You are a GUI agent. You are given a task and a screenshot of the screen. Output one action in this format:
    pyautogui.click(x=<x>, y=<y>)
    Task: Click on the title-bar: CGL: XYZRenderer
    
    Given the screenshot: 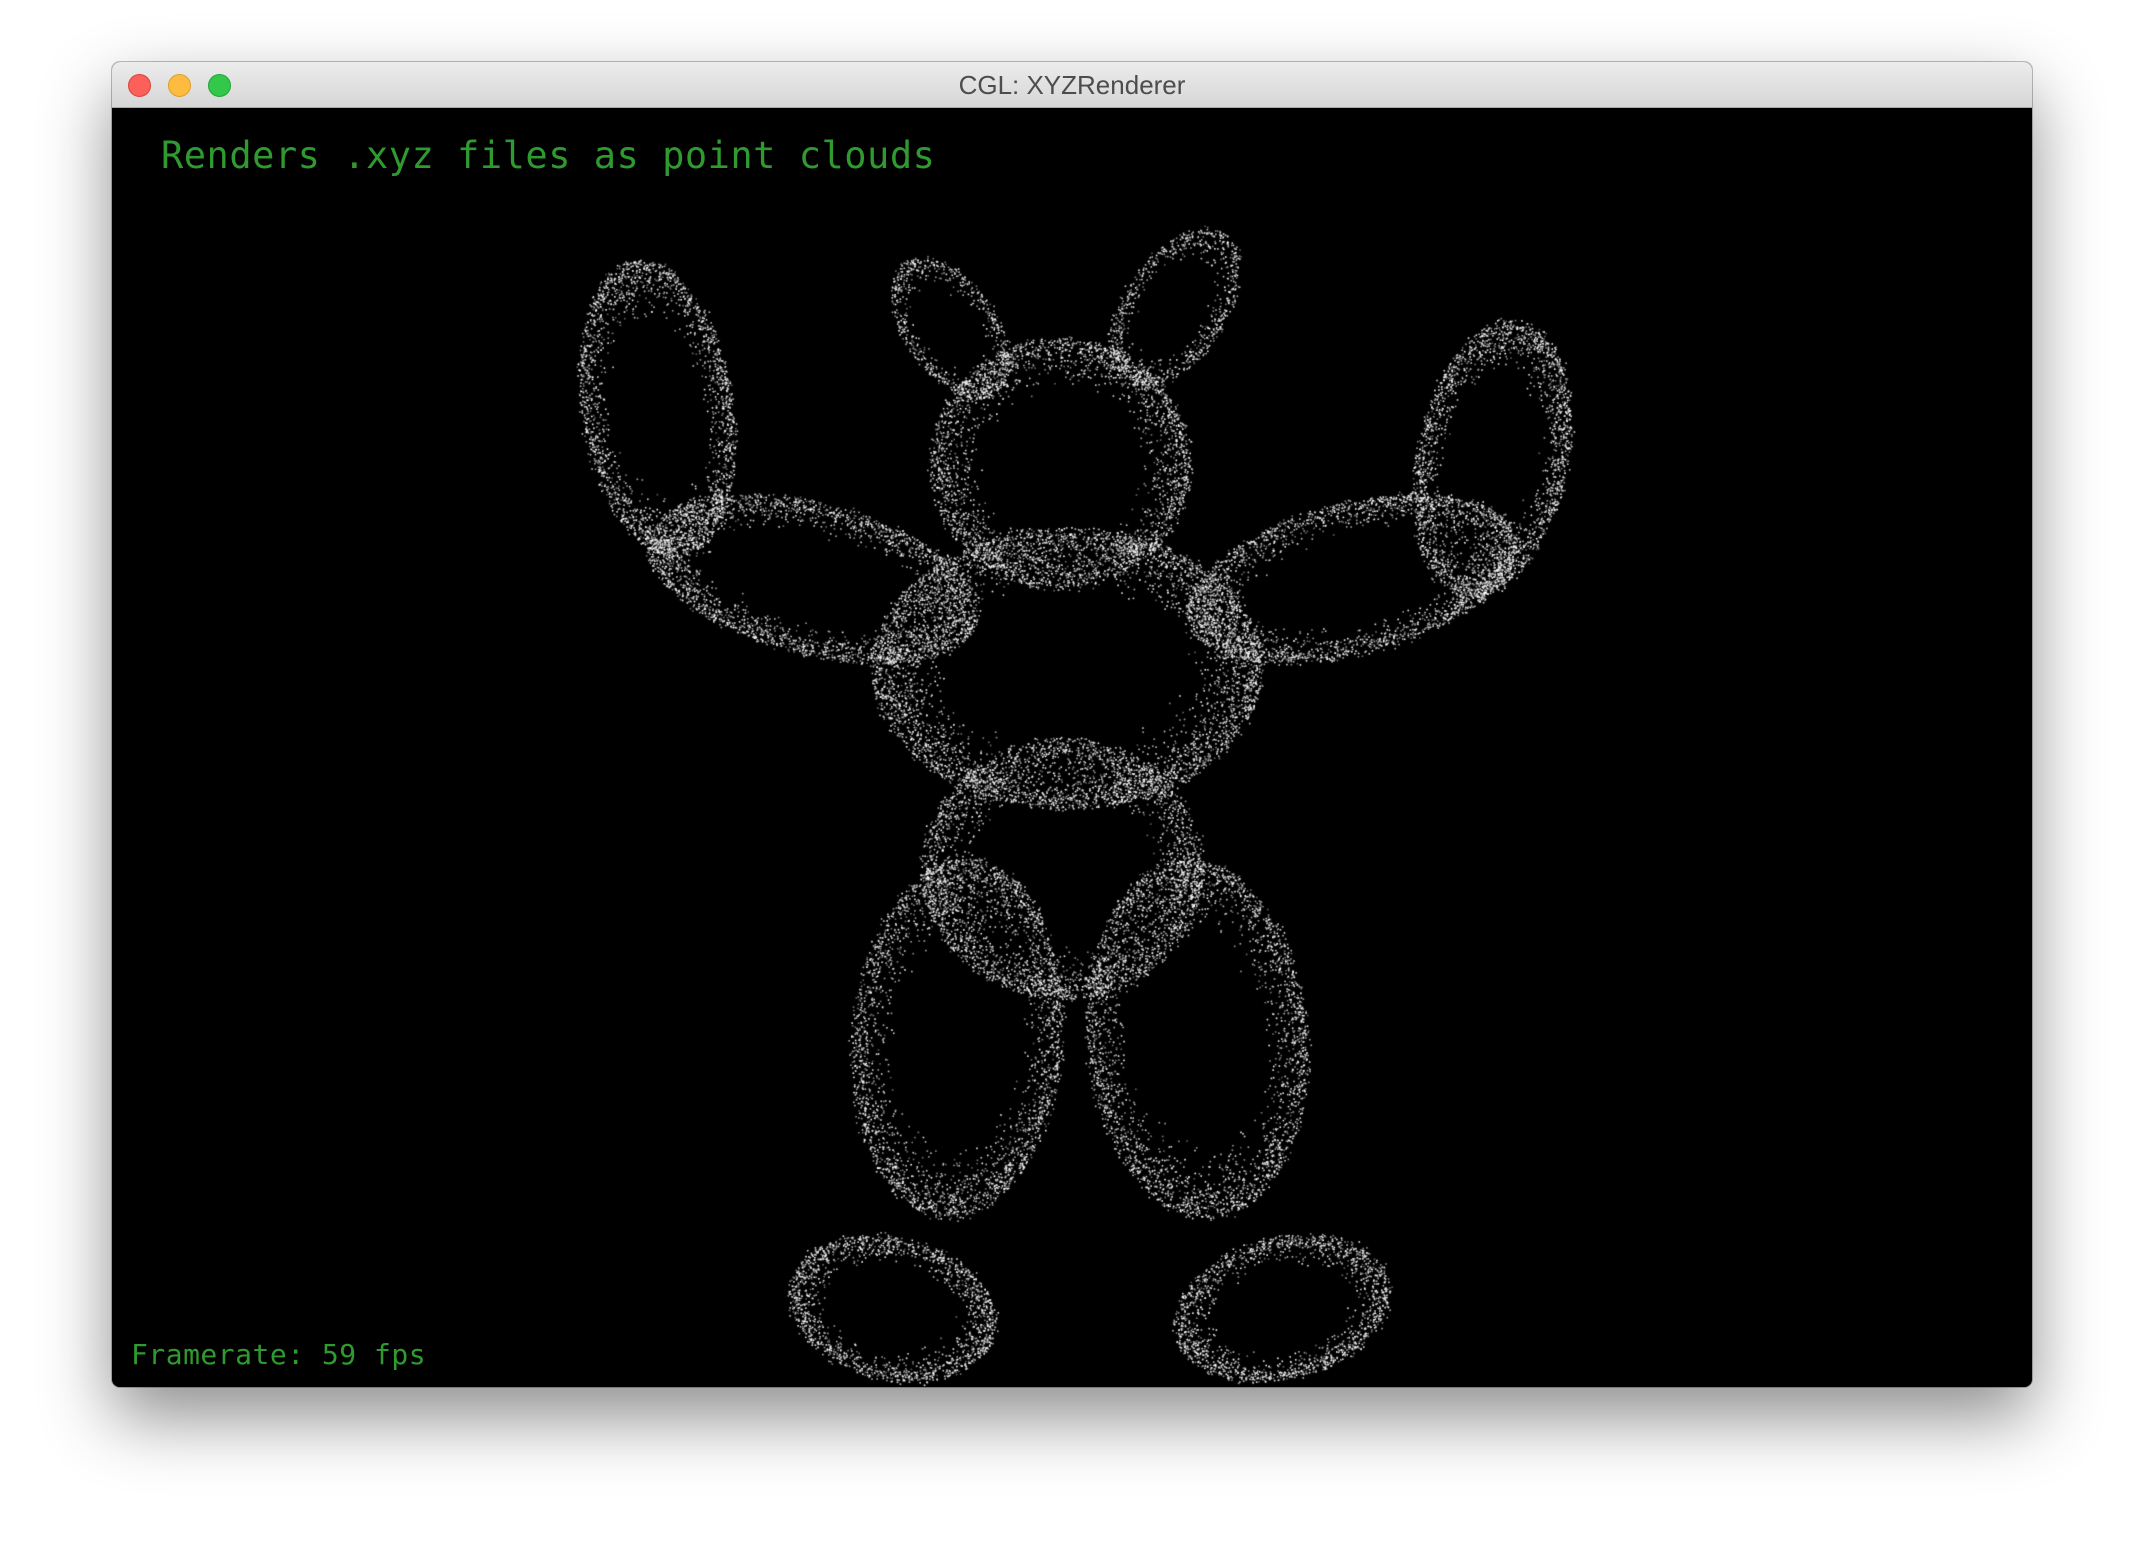 What is the action you would take?
    pyautogui.click(x=1072, y=85)
    